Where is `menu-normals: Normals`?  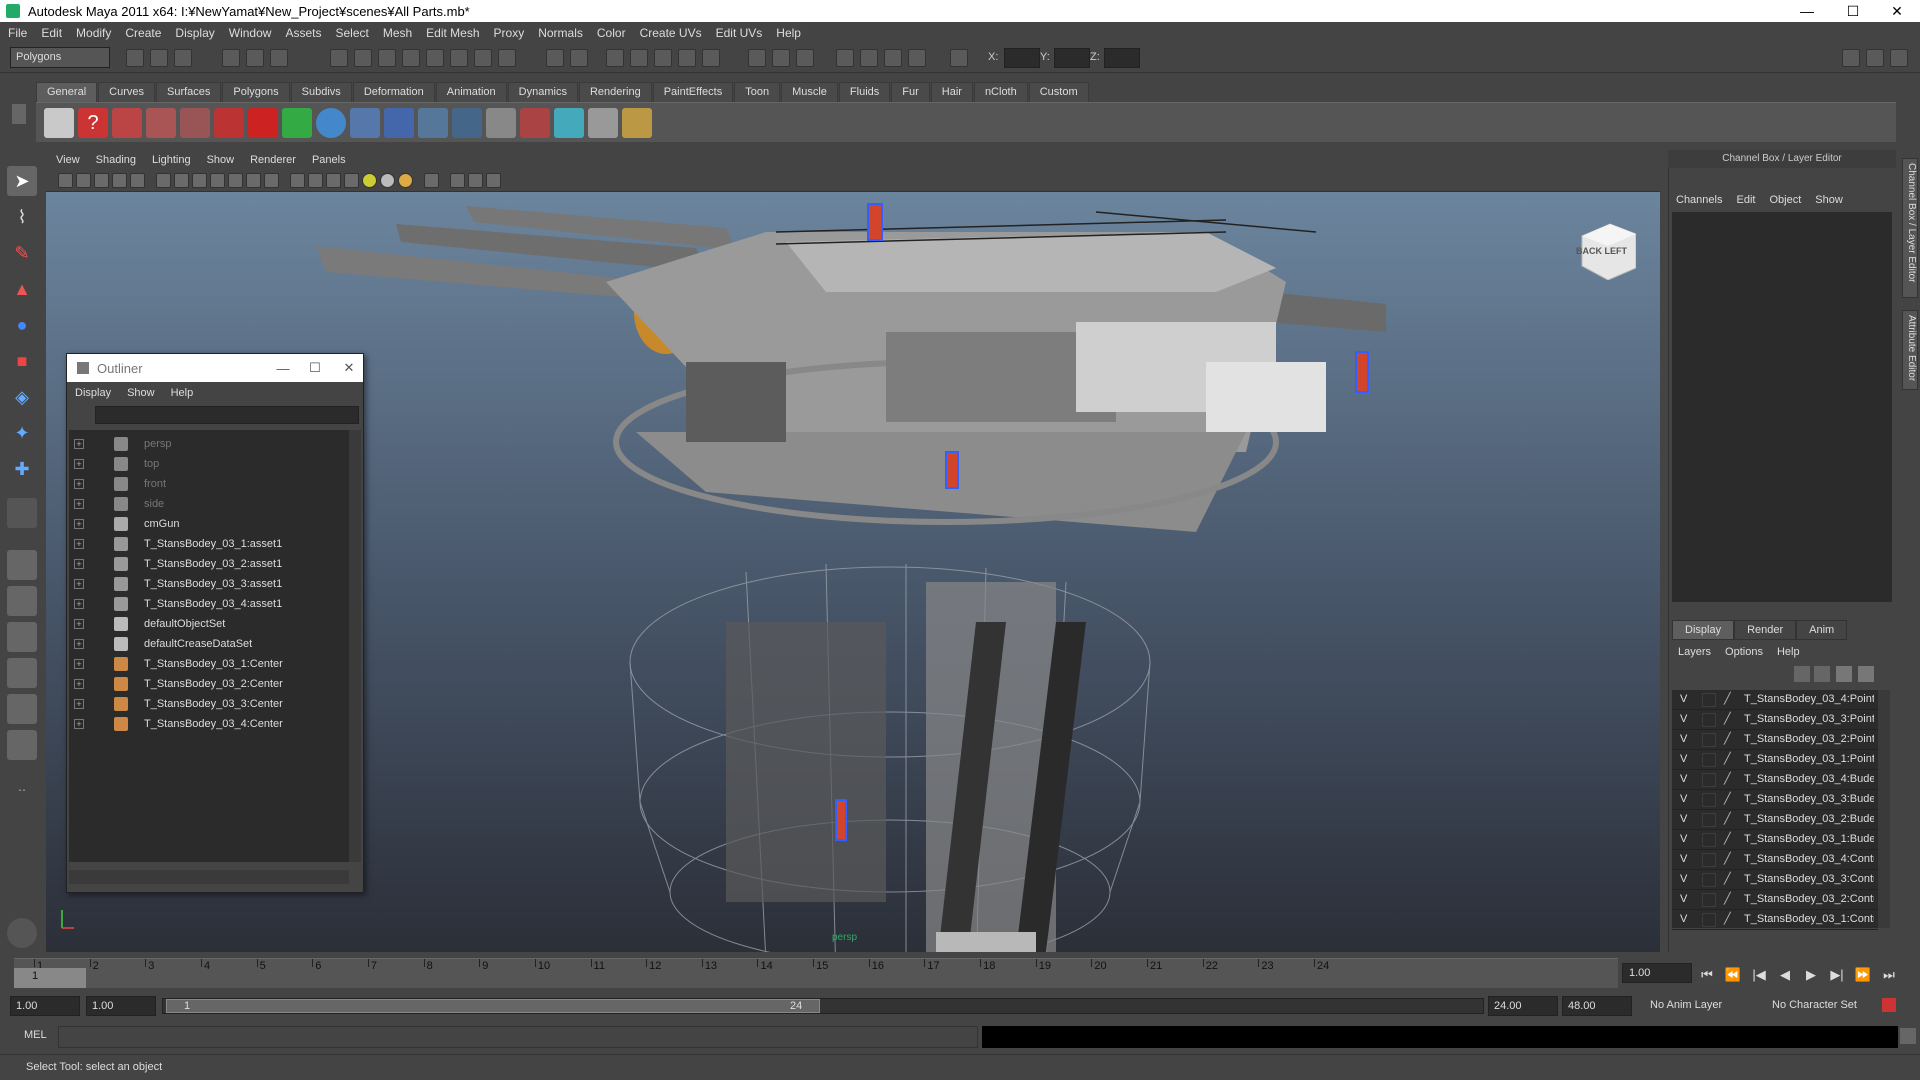 menu-normals: Normals is located at coordinates (560, 33).